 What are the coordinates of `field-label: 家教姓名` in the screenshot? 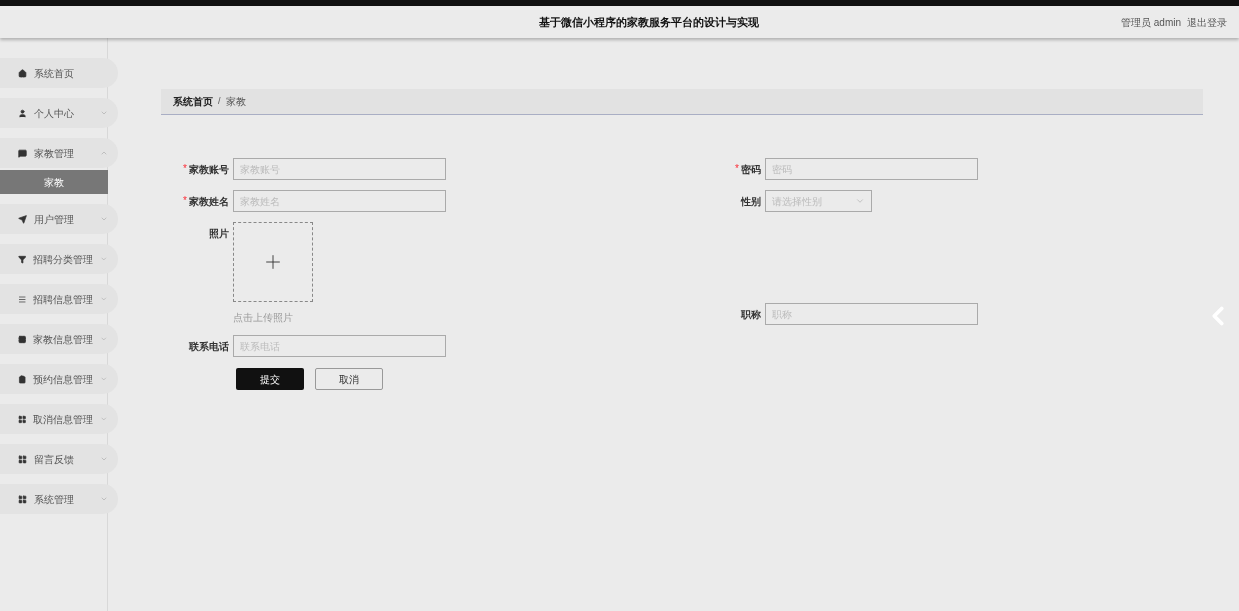 It's located at (209, 201).